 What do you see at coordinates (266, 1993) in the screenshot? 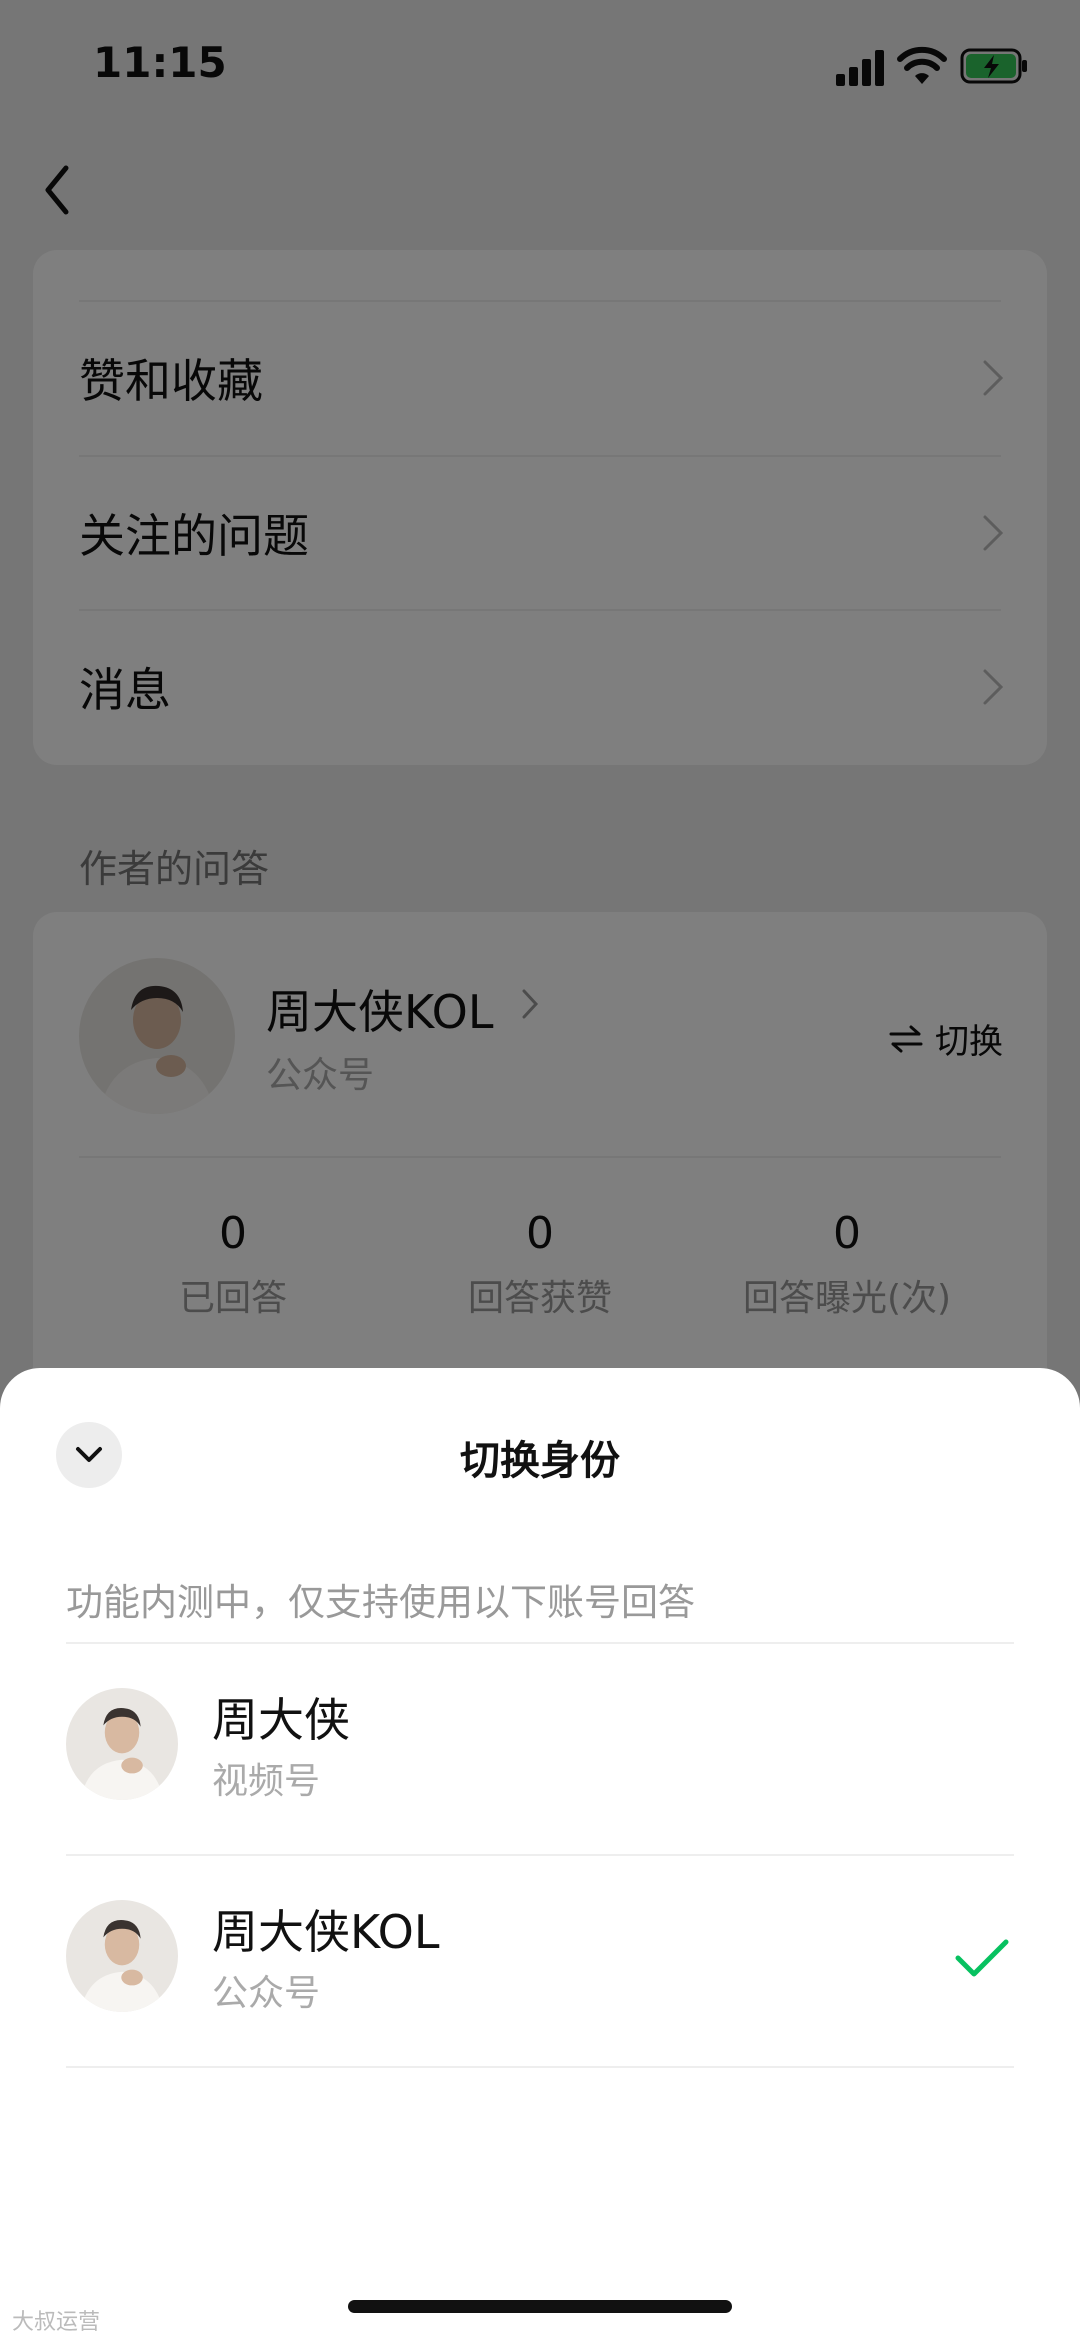
I see `account-type: 公众号` at bounding box center [266, 1993].